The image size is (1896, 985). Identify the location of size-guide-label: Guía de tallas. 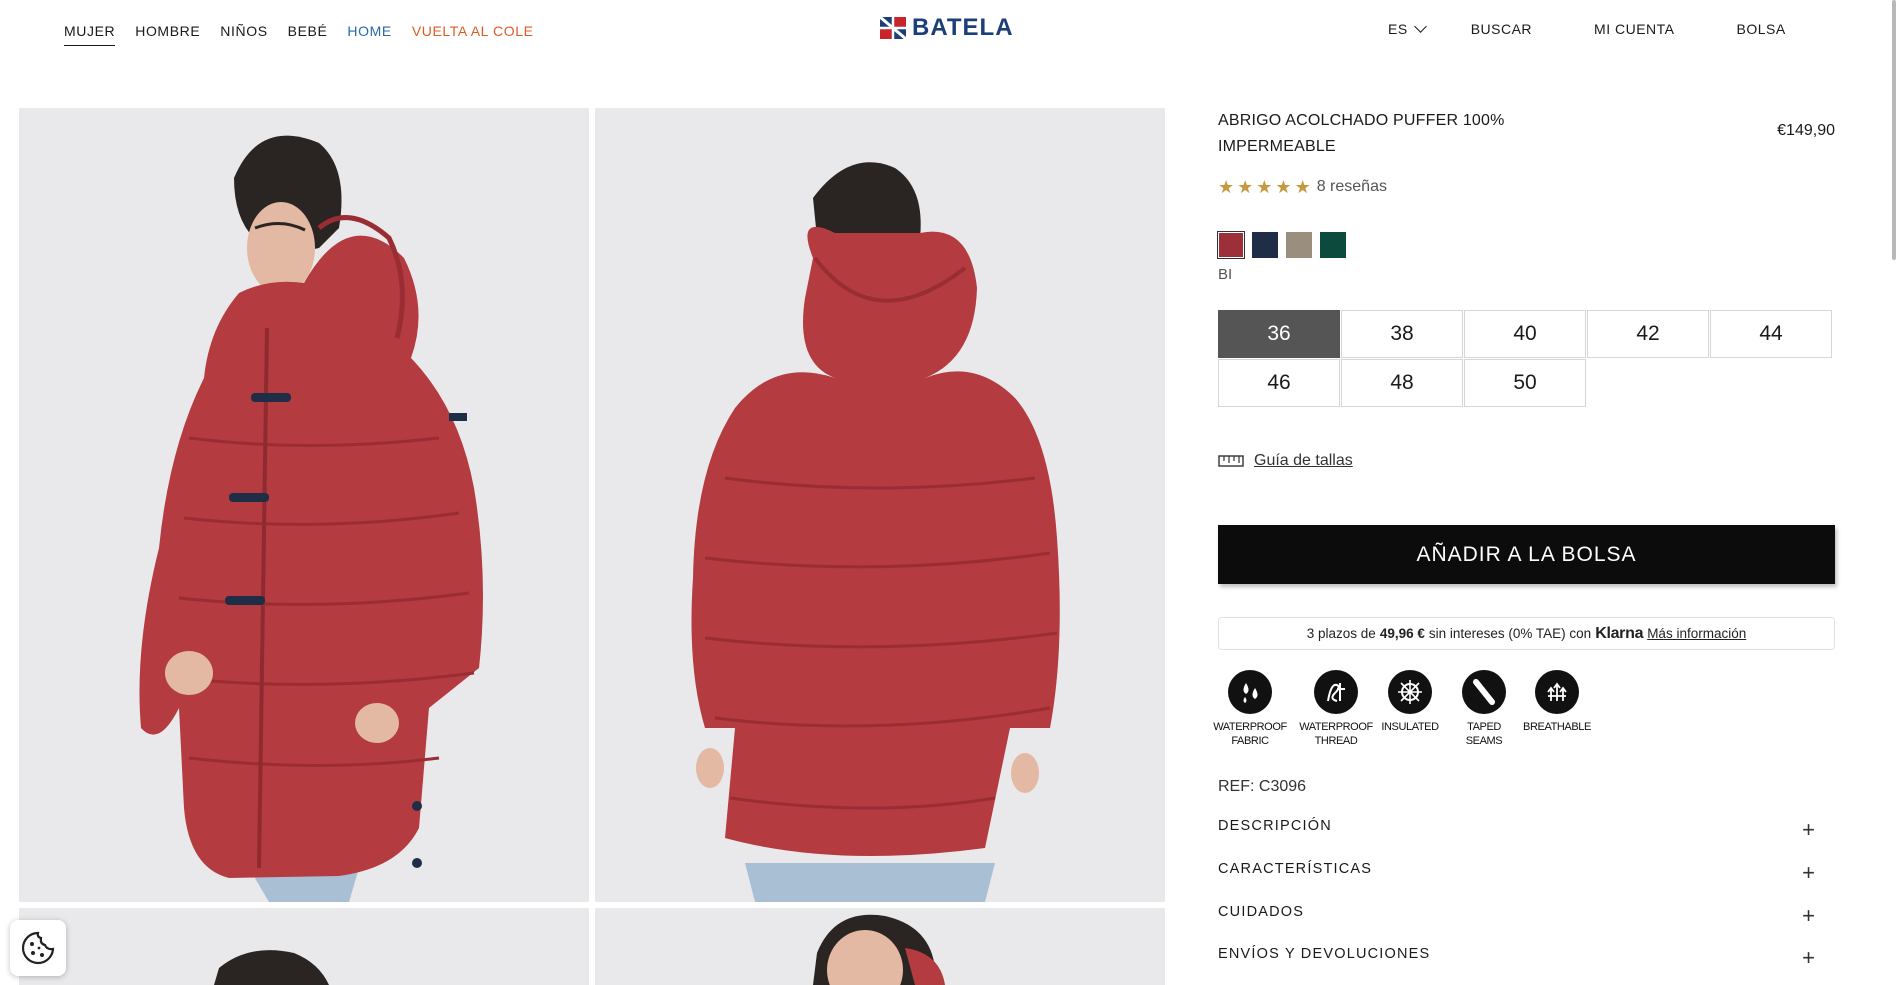
(1303, 460).